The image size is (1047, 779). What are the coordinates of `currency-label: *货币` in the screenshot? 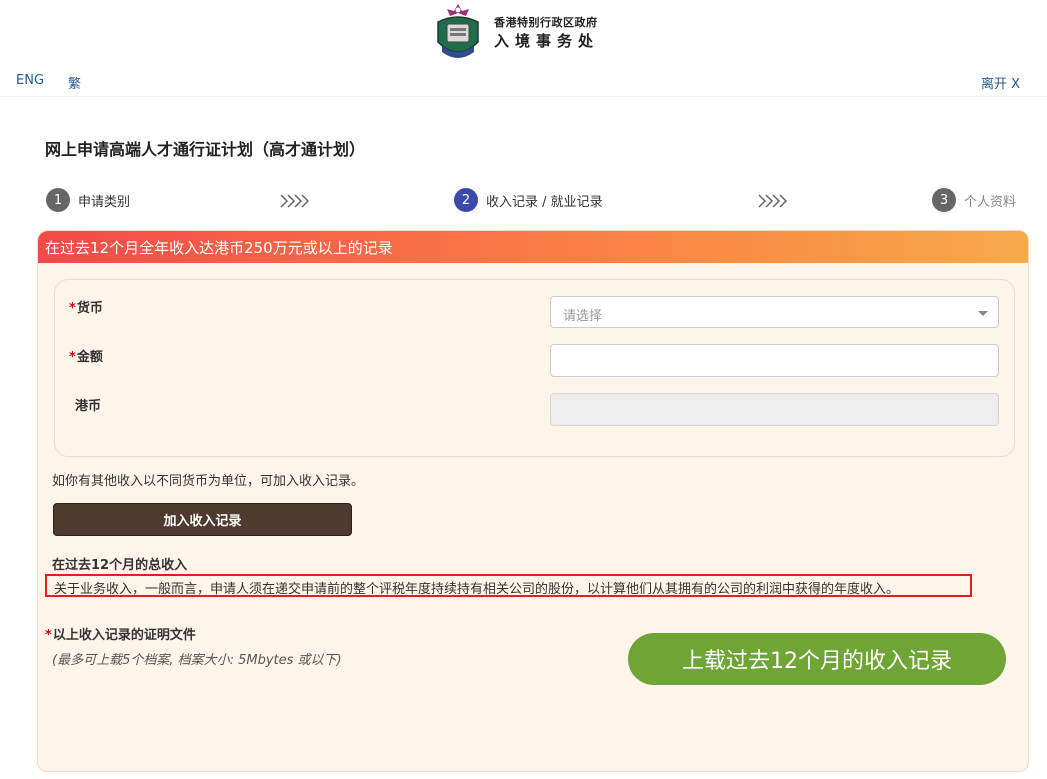 It's located at (86, 308).